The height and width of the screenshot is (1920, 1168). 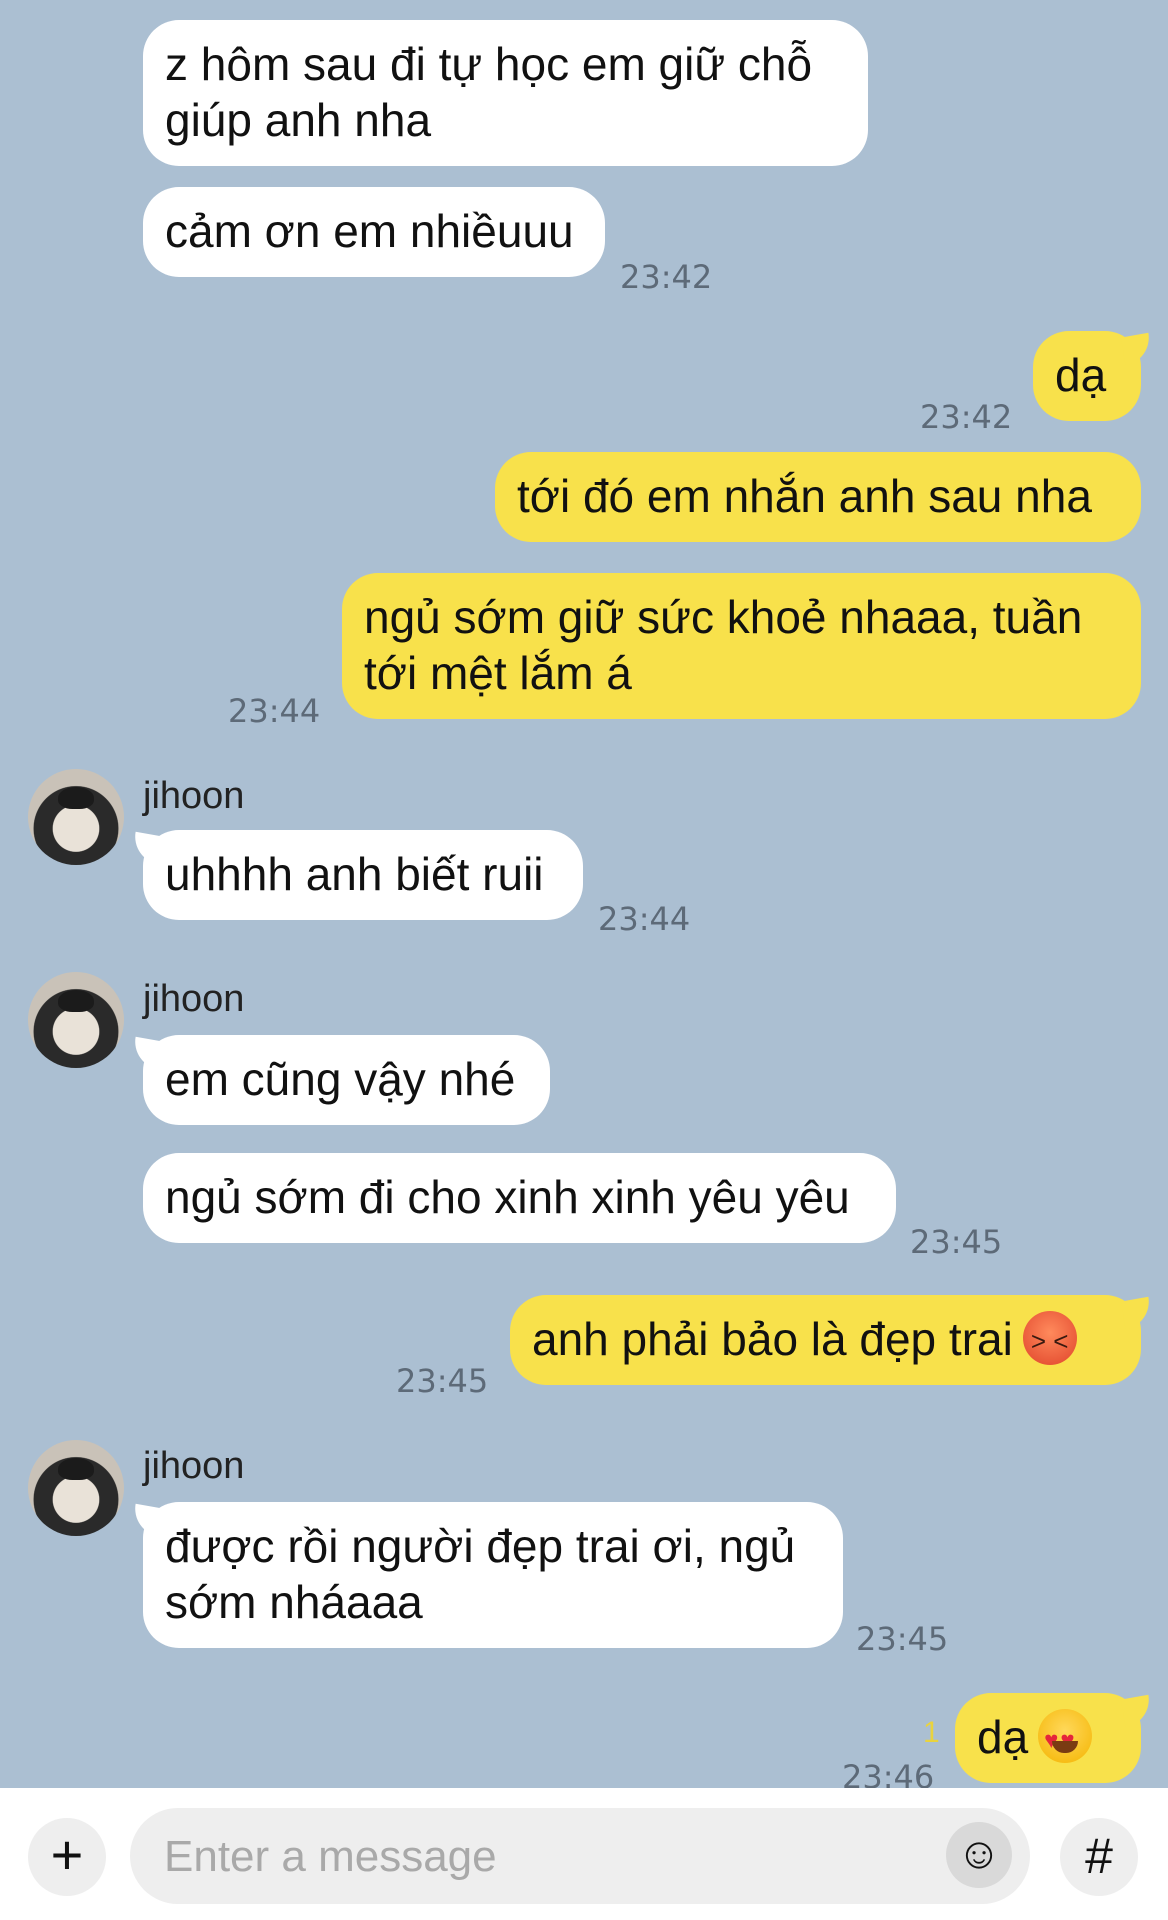 What do you see at coordinates (804, 496) in the screenshot?
I see `message-text: tới đó em nhắn anh sau nha` at bounding box center [804, 496].